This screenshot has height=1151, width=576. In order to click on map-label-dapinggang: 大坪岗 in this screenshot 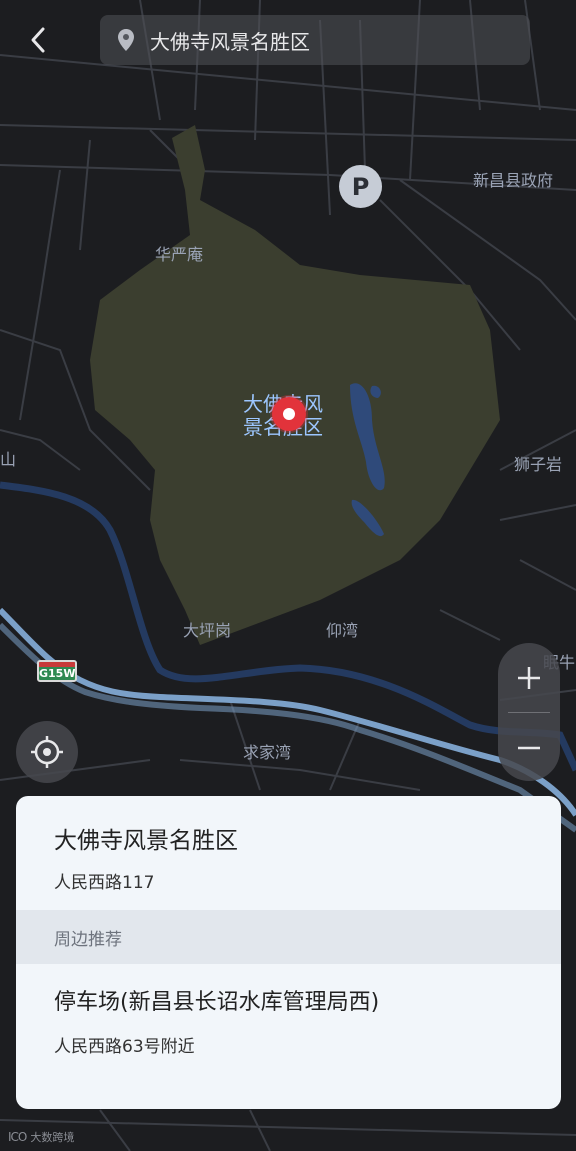, I will do `click(207, 630)`.